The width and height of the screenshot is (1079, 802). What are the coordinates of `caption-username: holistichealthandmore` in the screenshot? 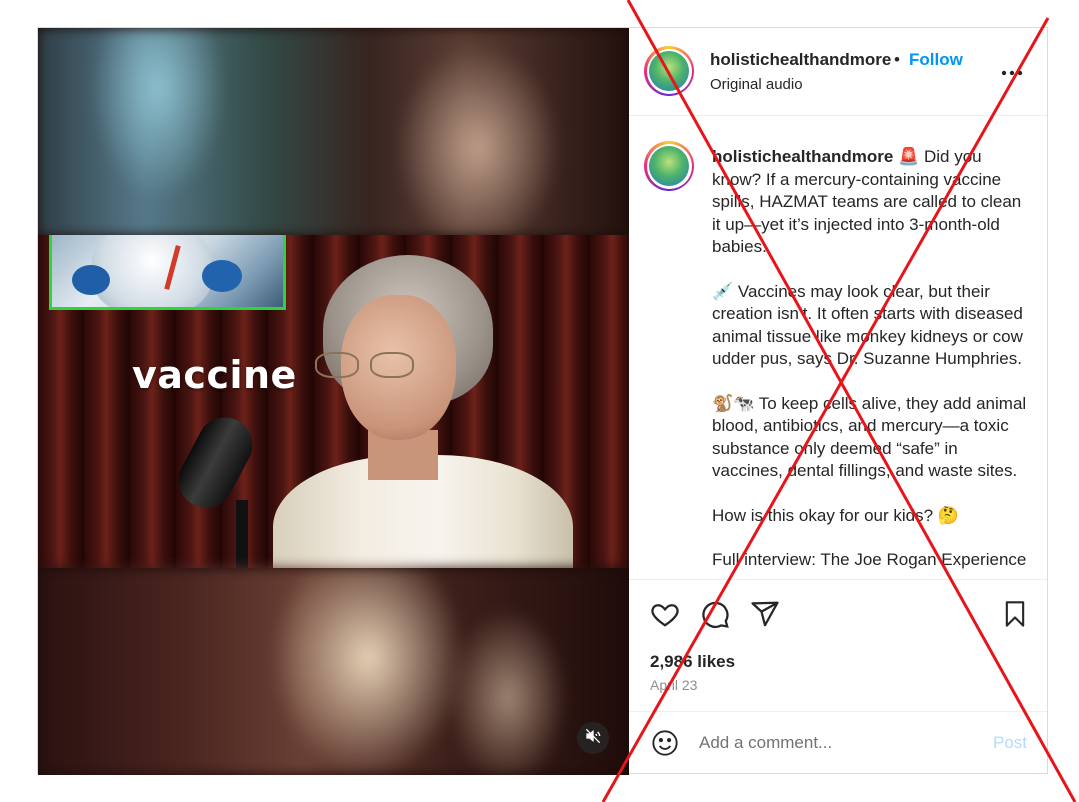 It's located at (802, 156).